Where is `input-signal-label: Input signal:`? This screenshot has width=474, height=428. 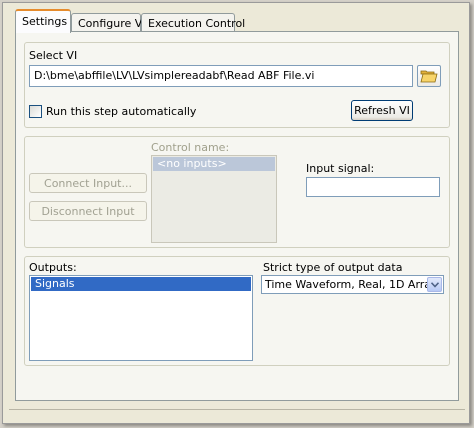 input-signal-label: Input signal: is located at coordinates (340, 168).